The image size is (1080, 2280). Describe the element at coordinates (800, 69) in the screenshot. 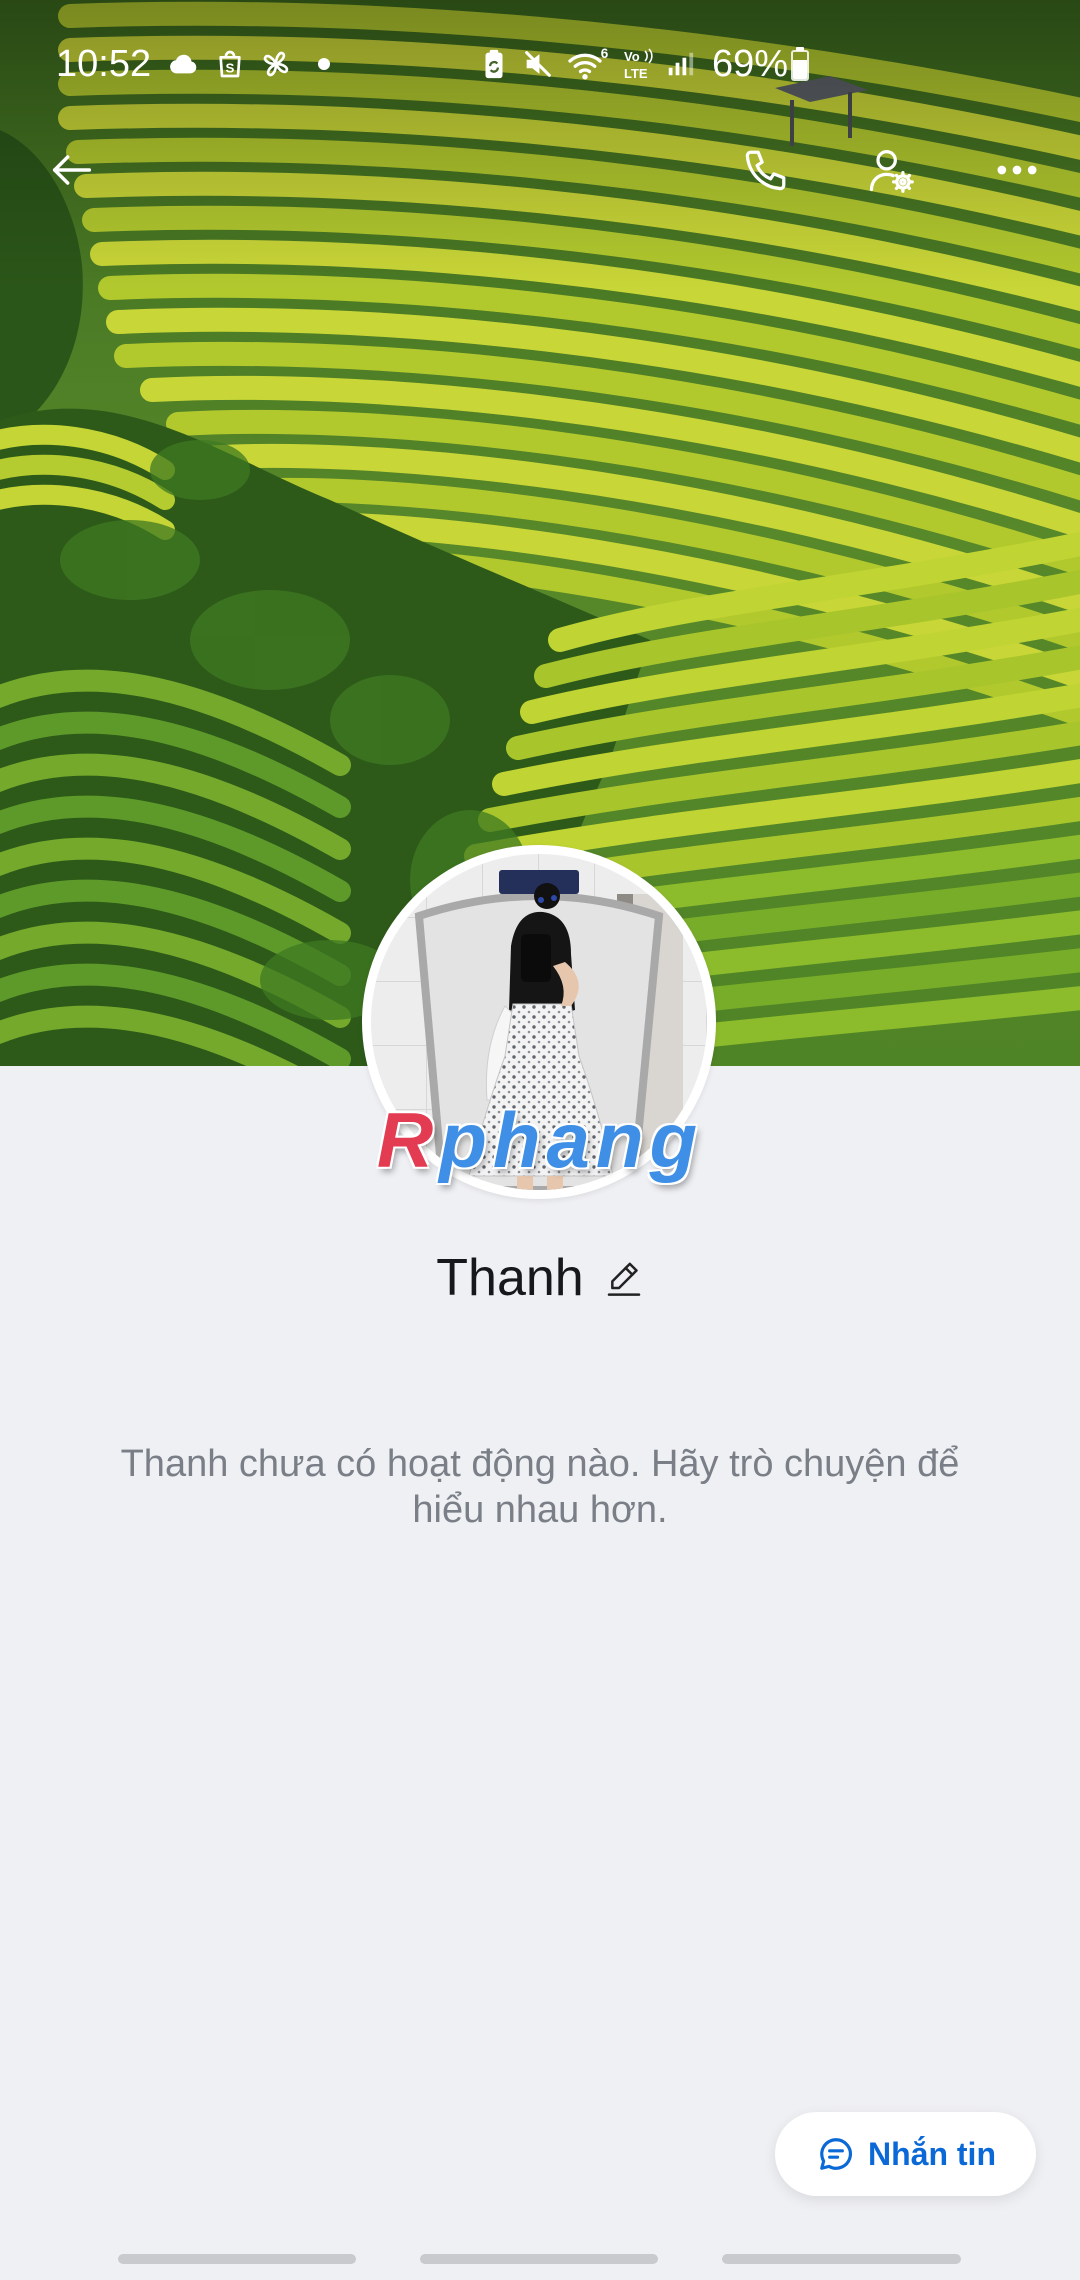

I see `battery-level` at that location.